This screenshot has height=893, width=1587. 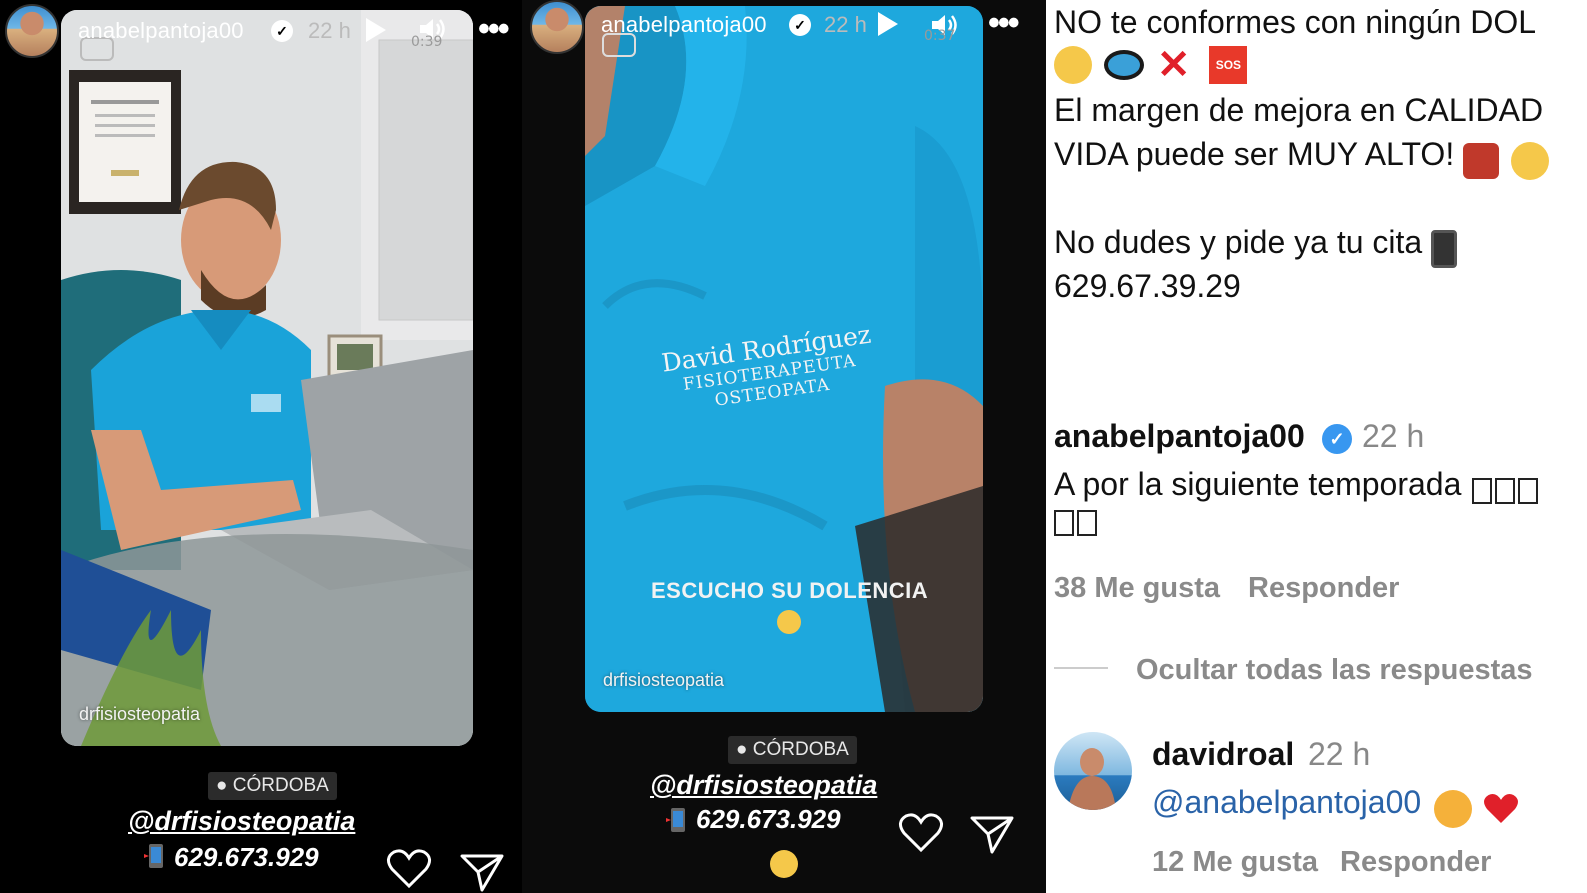 I want to click on reply-text-wrap: @anabelpantoja00, so click(x=1336, y=804).